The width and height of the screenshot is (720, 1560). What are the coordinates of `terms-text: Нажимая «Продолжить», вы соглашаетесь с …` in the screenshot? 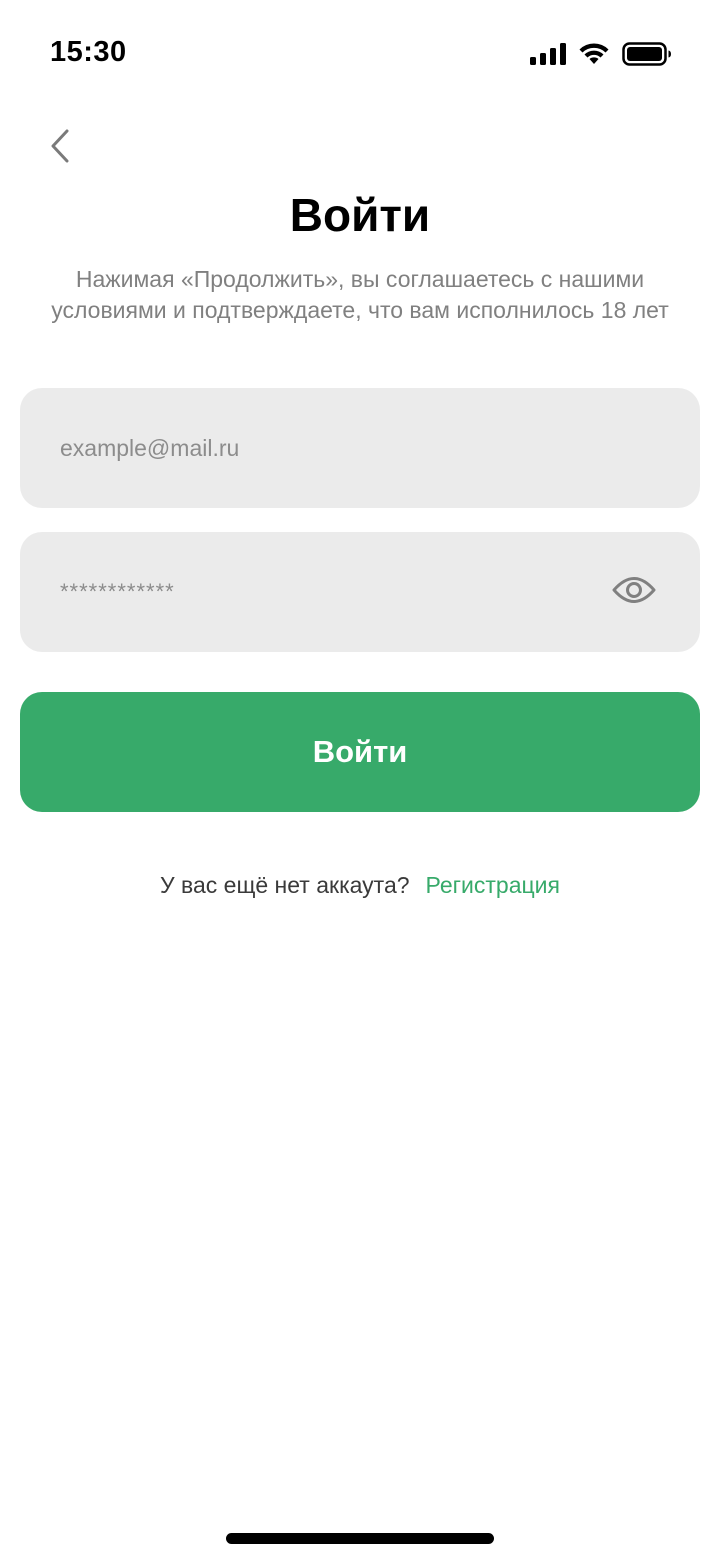 It's located at (360, 295).